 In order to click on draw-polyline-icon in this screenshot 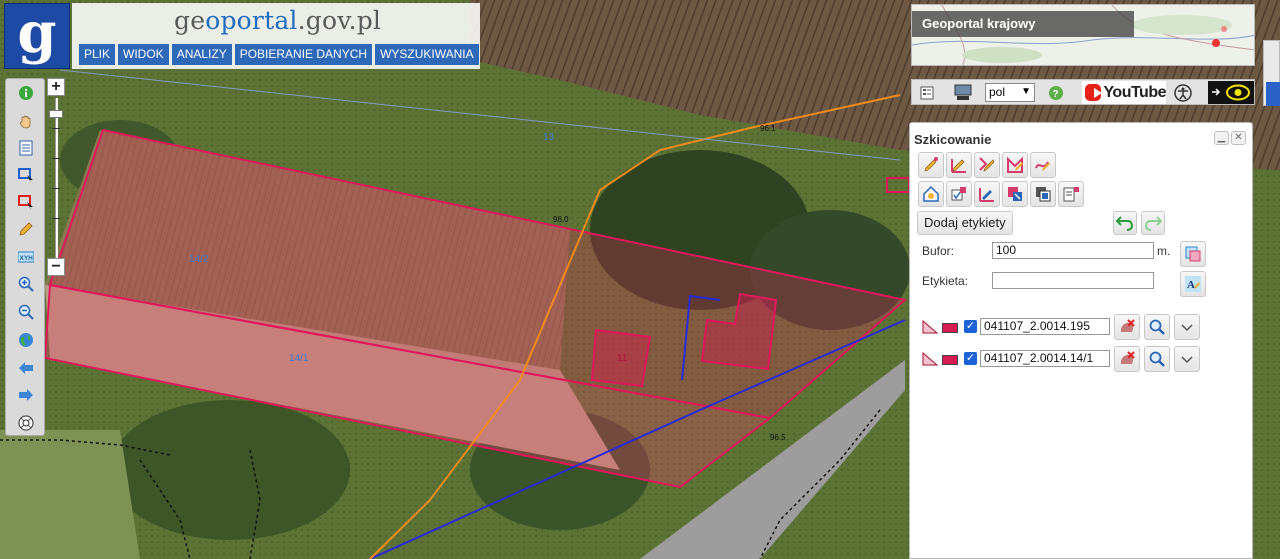, I will do `click(987, 164)`.